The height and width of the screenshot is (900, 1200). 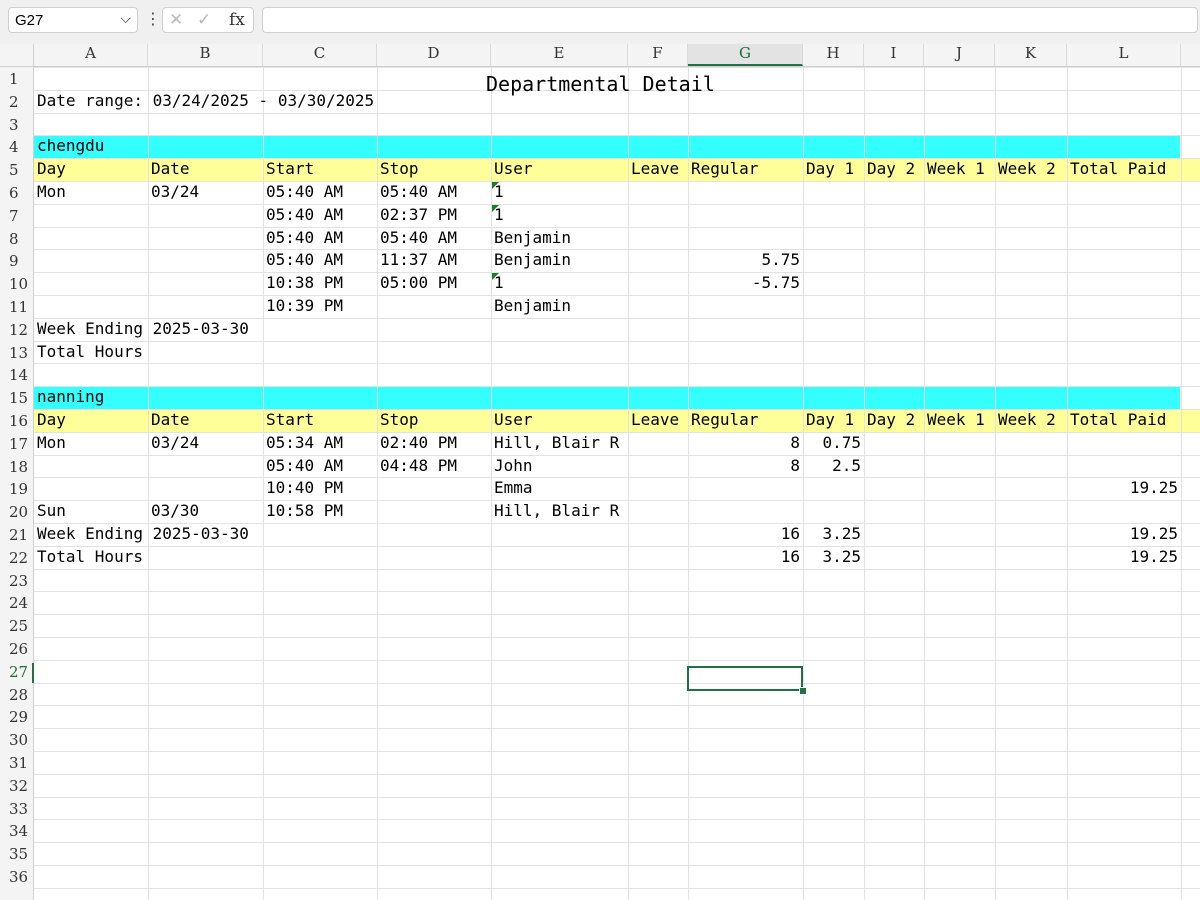 I want to click on cell-regular: 8, so click(x=795, y=465).